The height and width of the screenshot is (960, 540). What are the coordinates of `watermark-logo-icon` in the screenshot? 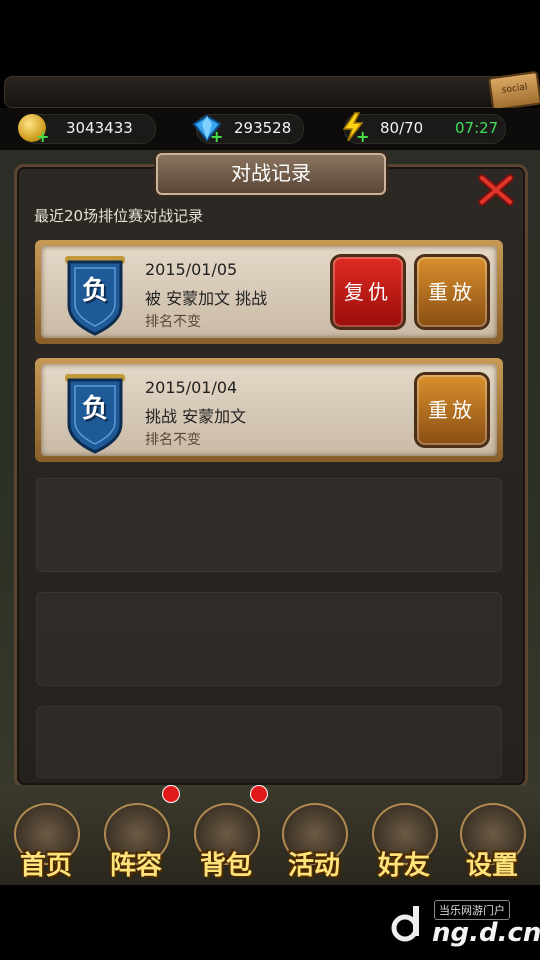 It's located at (407, 923).